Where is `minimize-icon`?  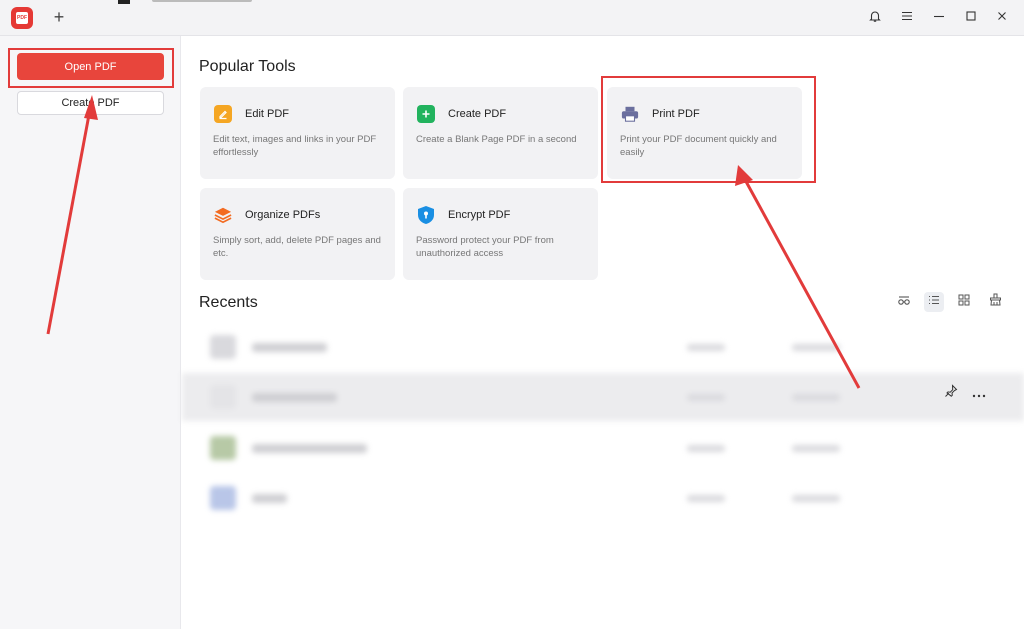
minimize-icon is located at coordinates (939, 18).